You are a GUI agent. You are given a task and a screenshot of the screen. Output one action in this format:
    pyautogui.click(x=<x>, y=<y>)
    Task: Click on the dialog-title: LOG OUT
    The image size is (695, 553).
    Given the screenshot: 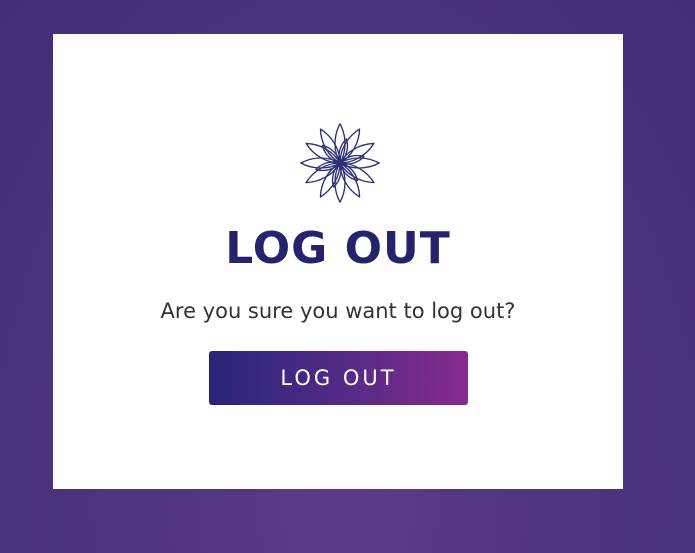 What is the action you would take?
    pyautogui.click(x=338, y=248)
    